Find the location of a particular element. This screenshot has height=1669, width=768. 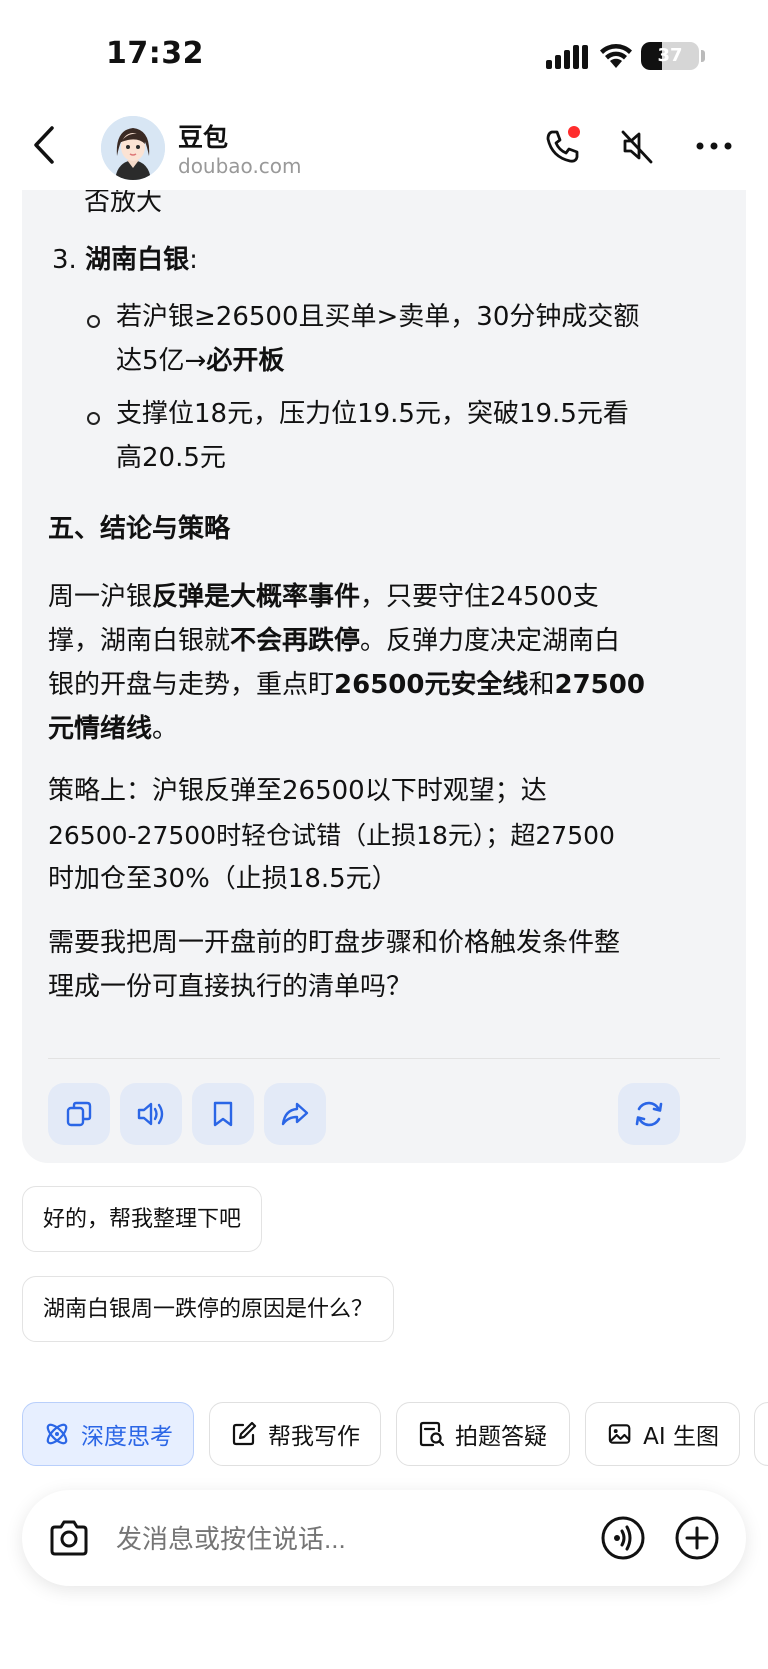

mute-button is located at coordinates (637, 146).